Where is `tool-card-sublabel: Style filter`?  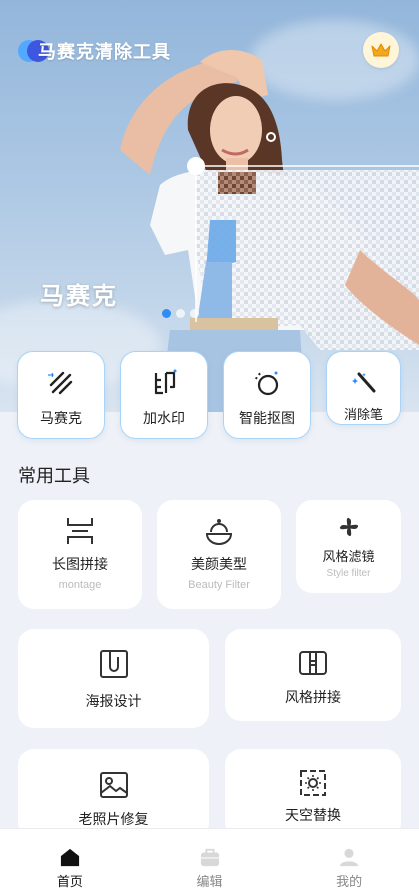 tool-card-sublabel: Style filter is located at coordinates (348, 573).